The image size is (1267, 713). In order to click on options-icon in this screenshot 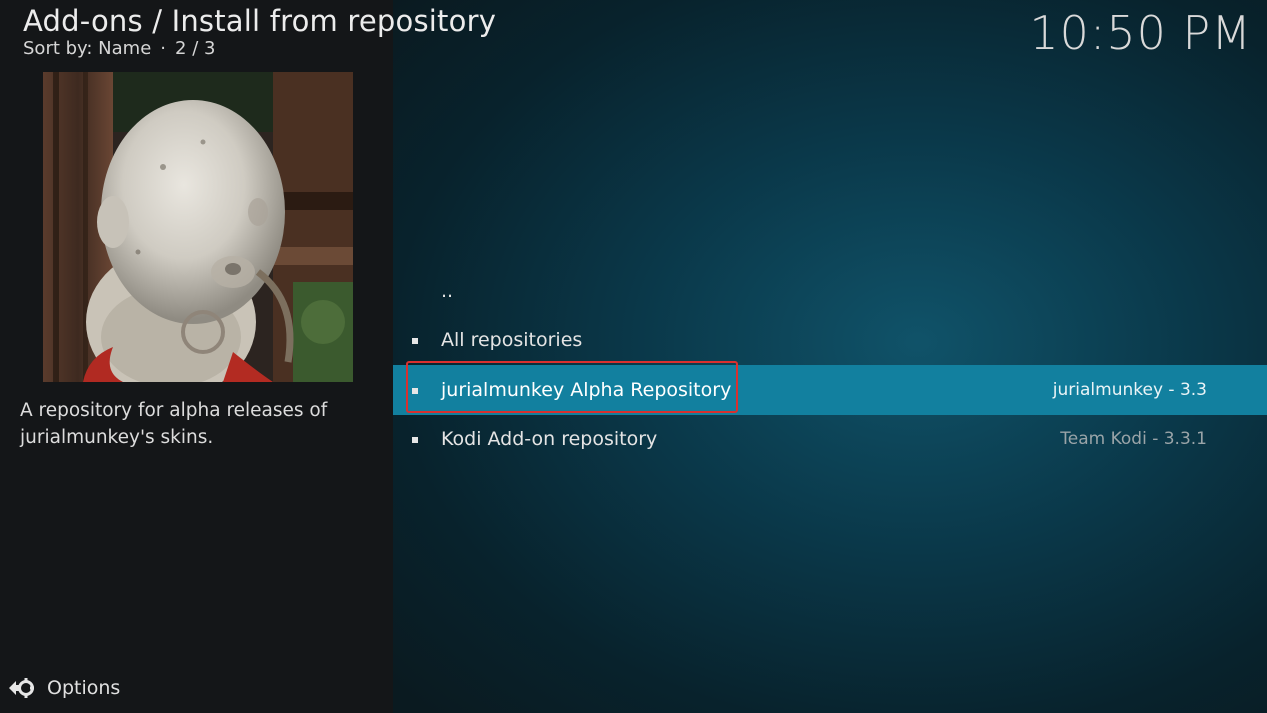, I will do `click(21, 688)`.